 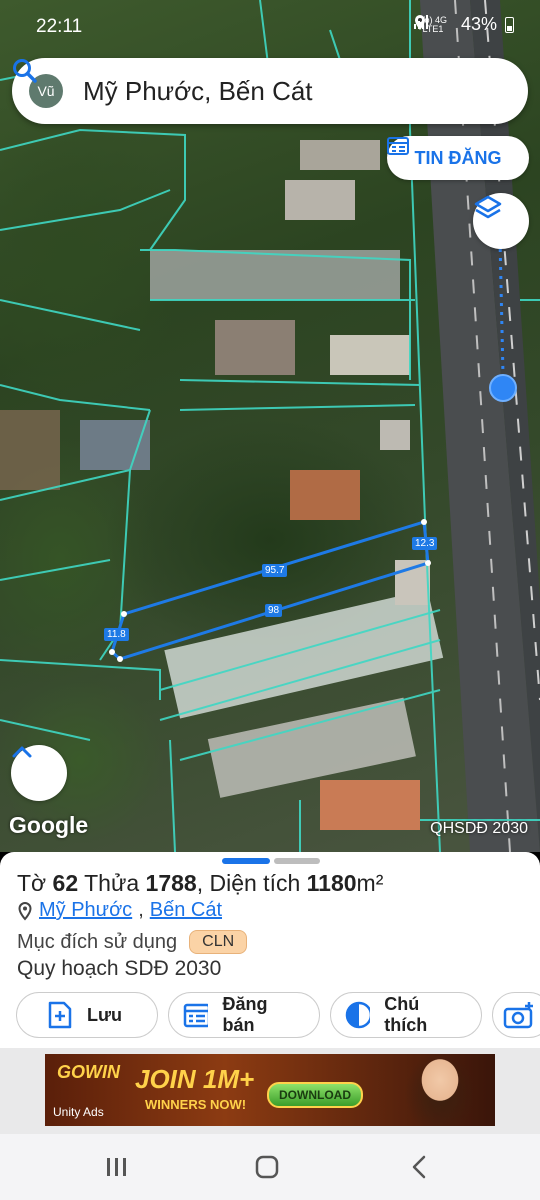 I want to click on back-icon, so click(x=419, y=1167).